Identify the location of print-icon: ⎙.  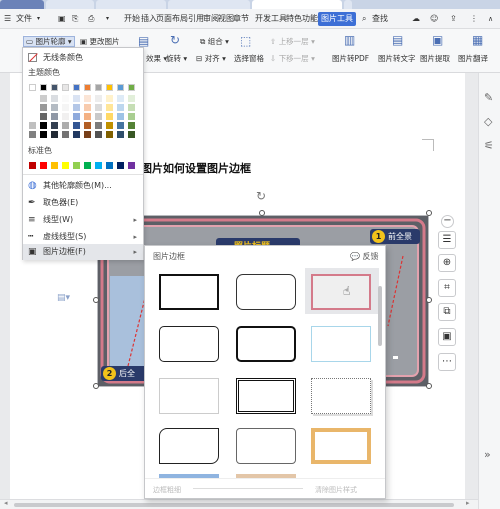
(91, 19).